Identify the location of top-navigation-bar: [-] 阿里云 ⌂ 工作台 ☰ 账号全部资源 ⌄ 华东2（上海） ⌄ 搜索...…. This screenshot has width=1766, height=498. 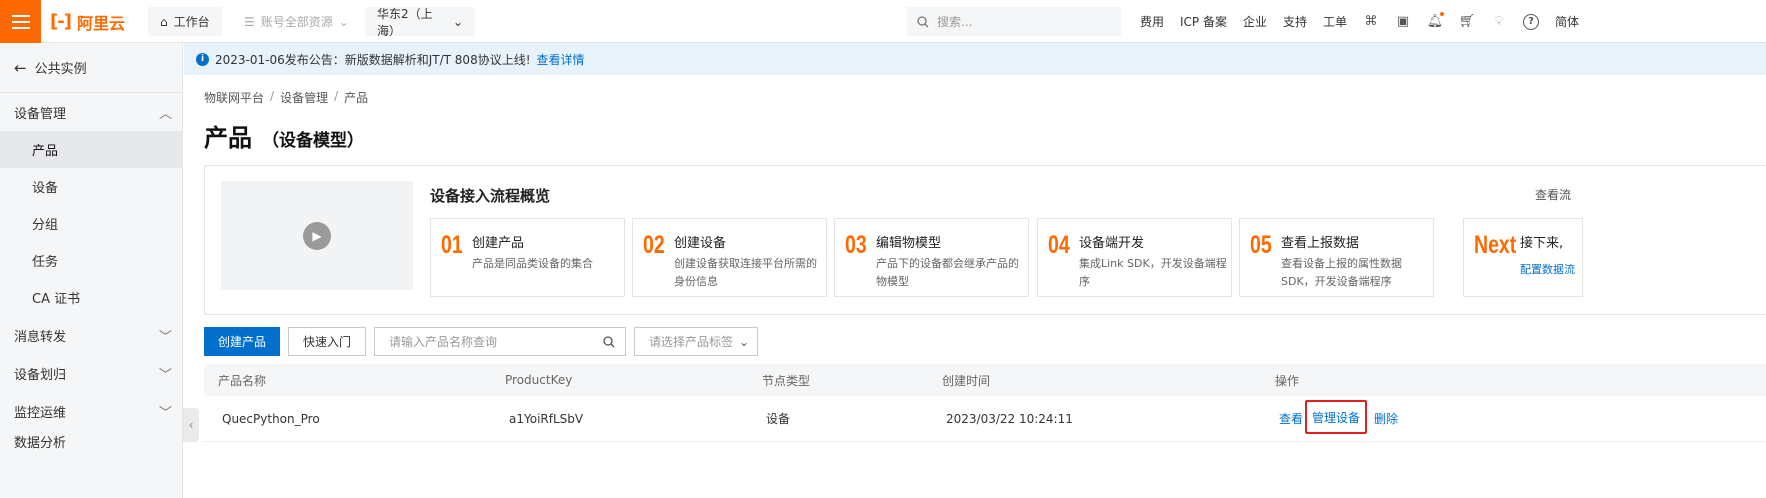
(883, 21).